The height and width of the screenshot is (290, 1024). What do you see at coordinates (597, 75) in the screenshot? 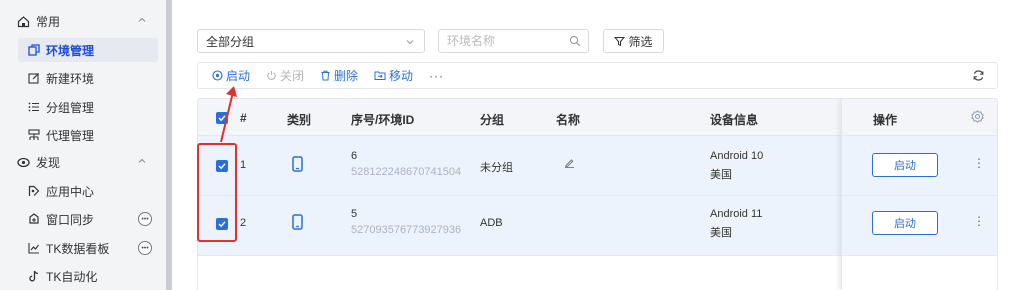
I see `action-bar: 启动 关闭 删除 移动 ···` at bounding box center [597, 75].